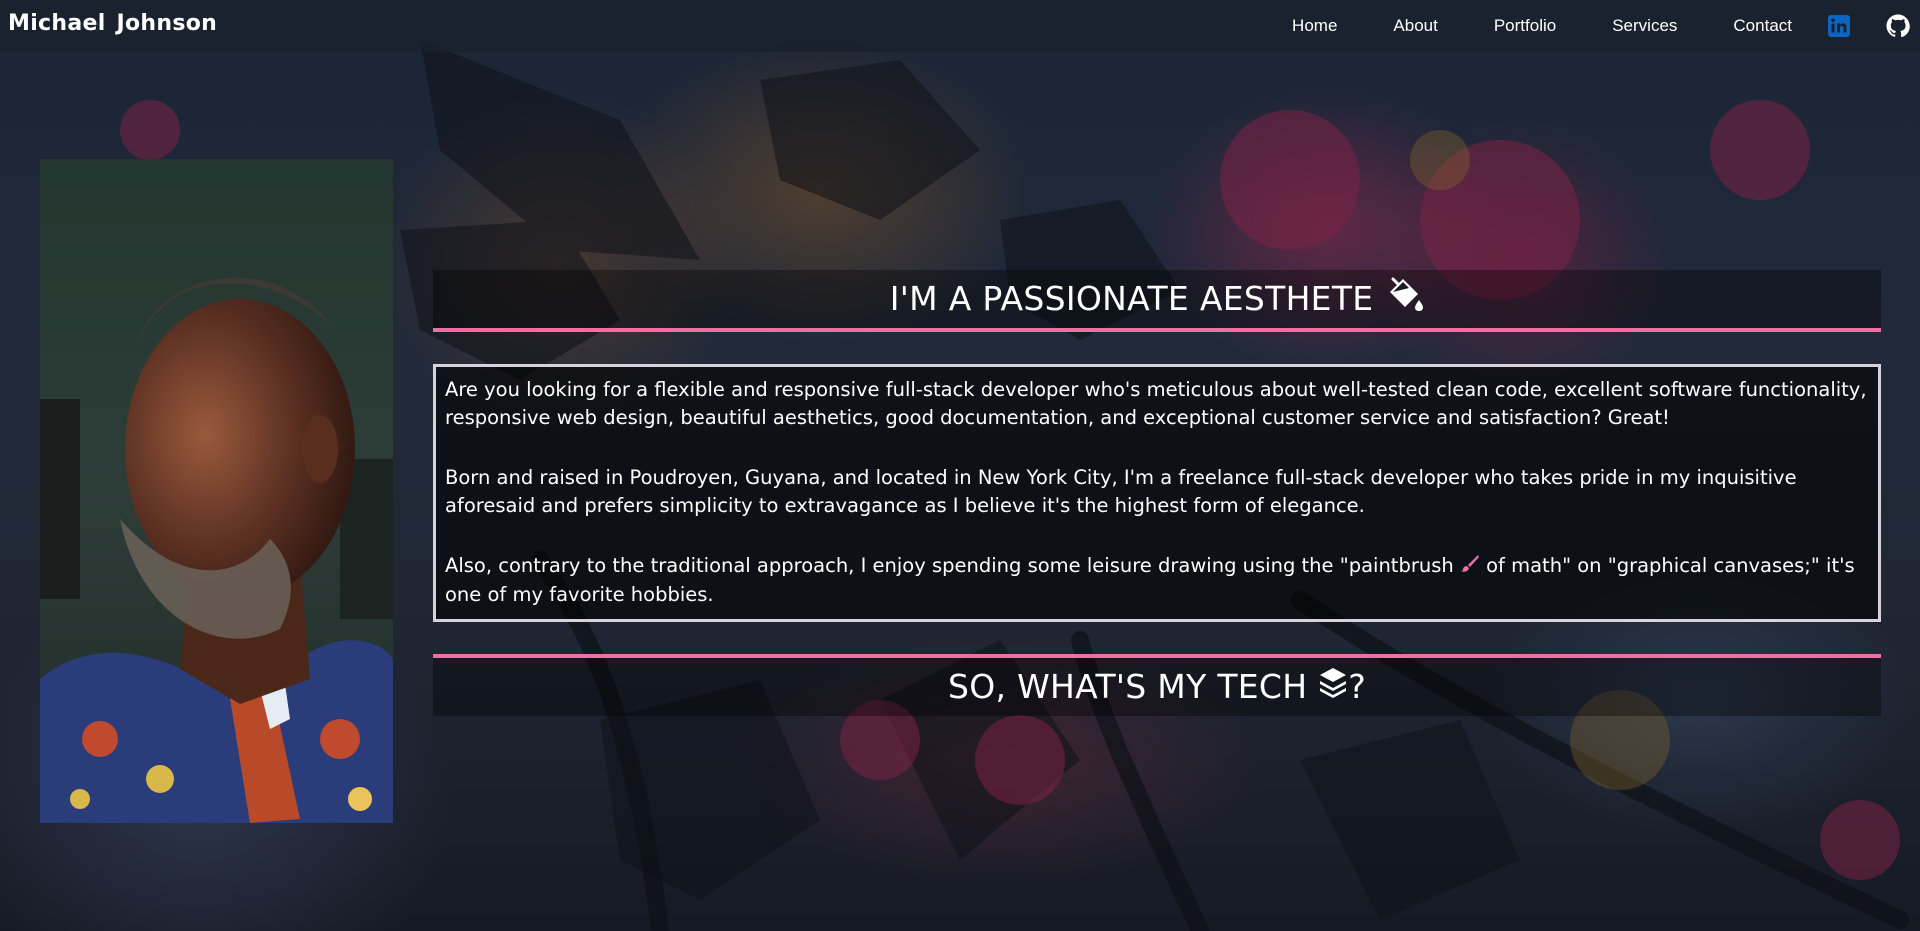  Describe the element at coordinates (1839, 26) in the screenshot. I see `linkedin-icon` at that location.